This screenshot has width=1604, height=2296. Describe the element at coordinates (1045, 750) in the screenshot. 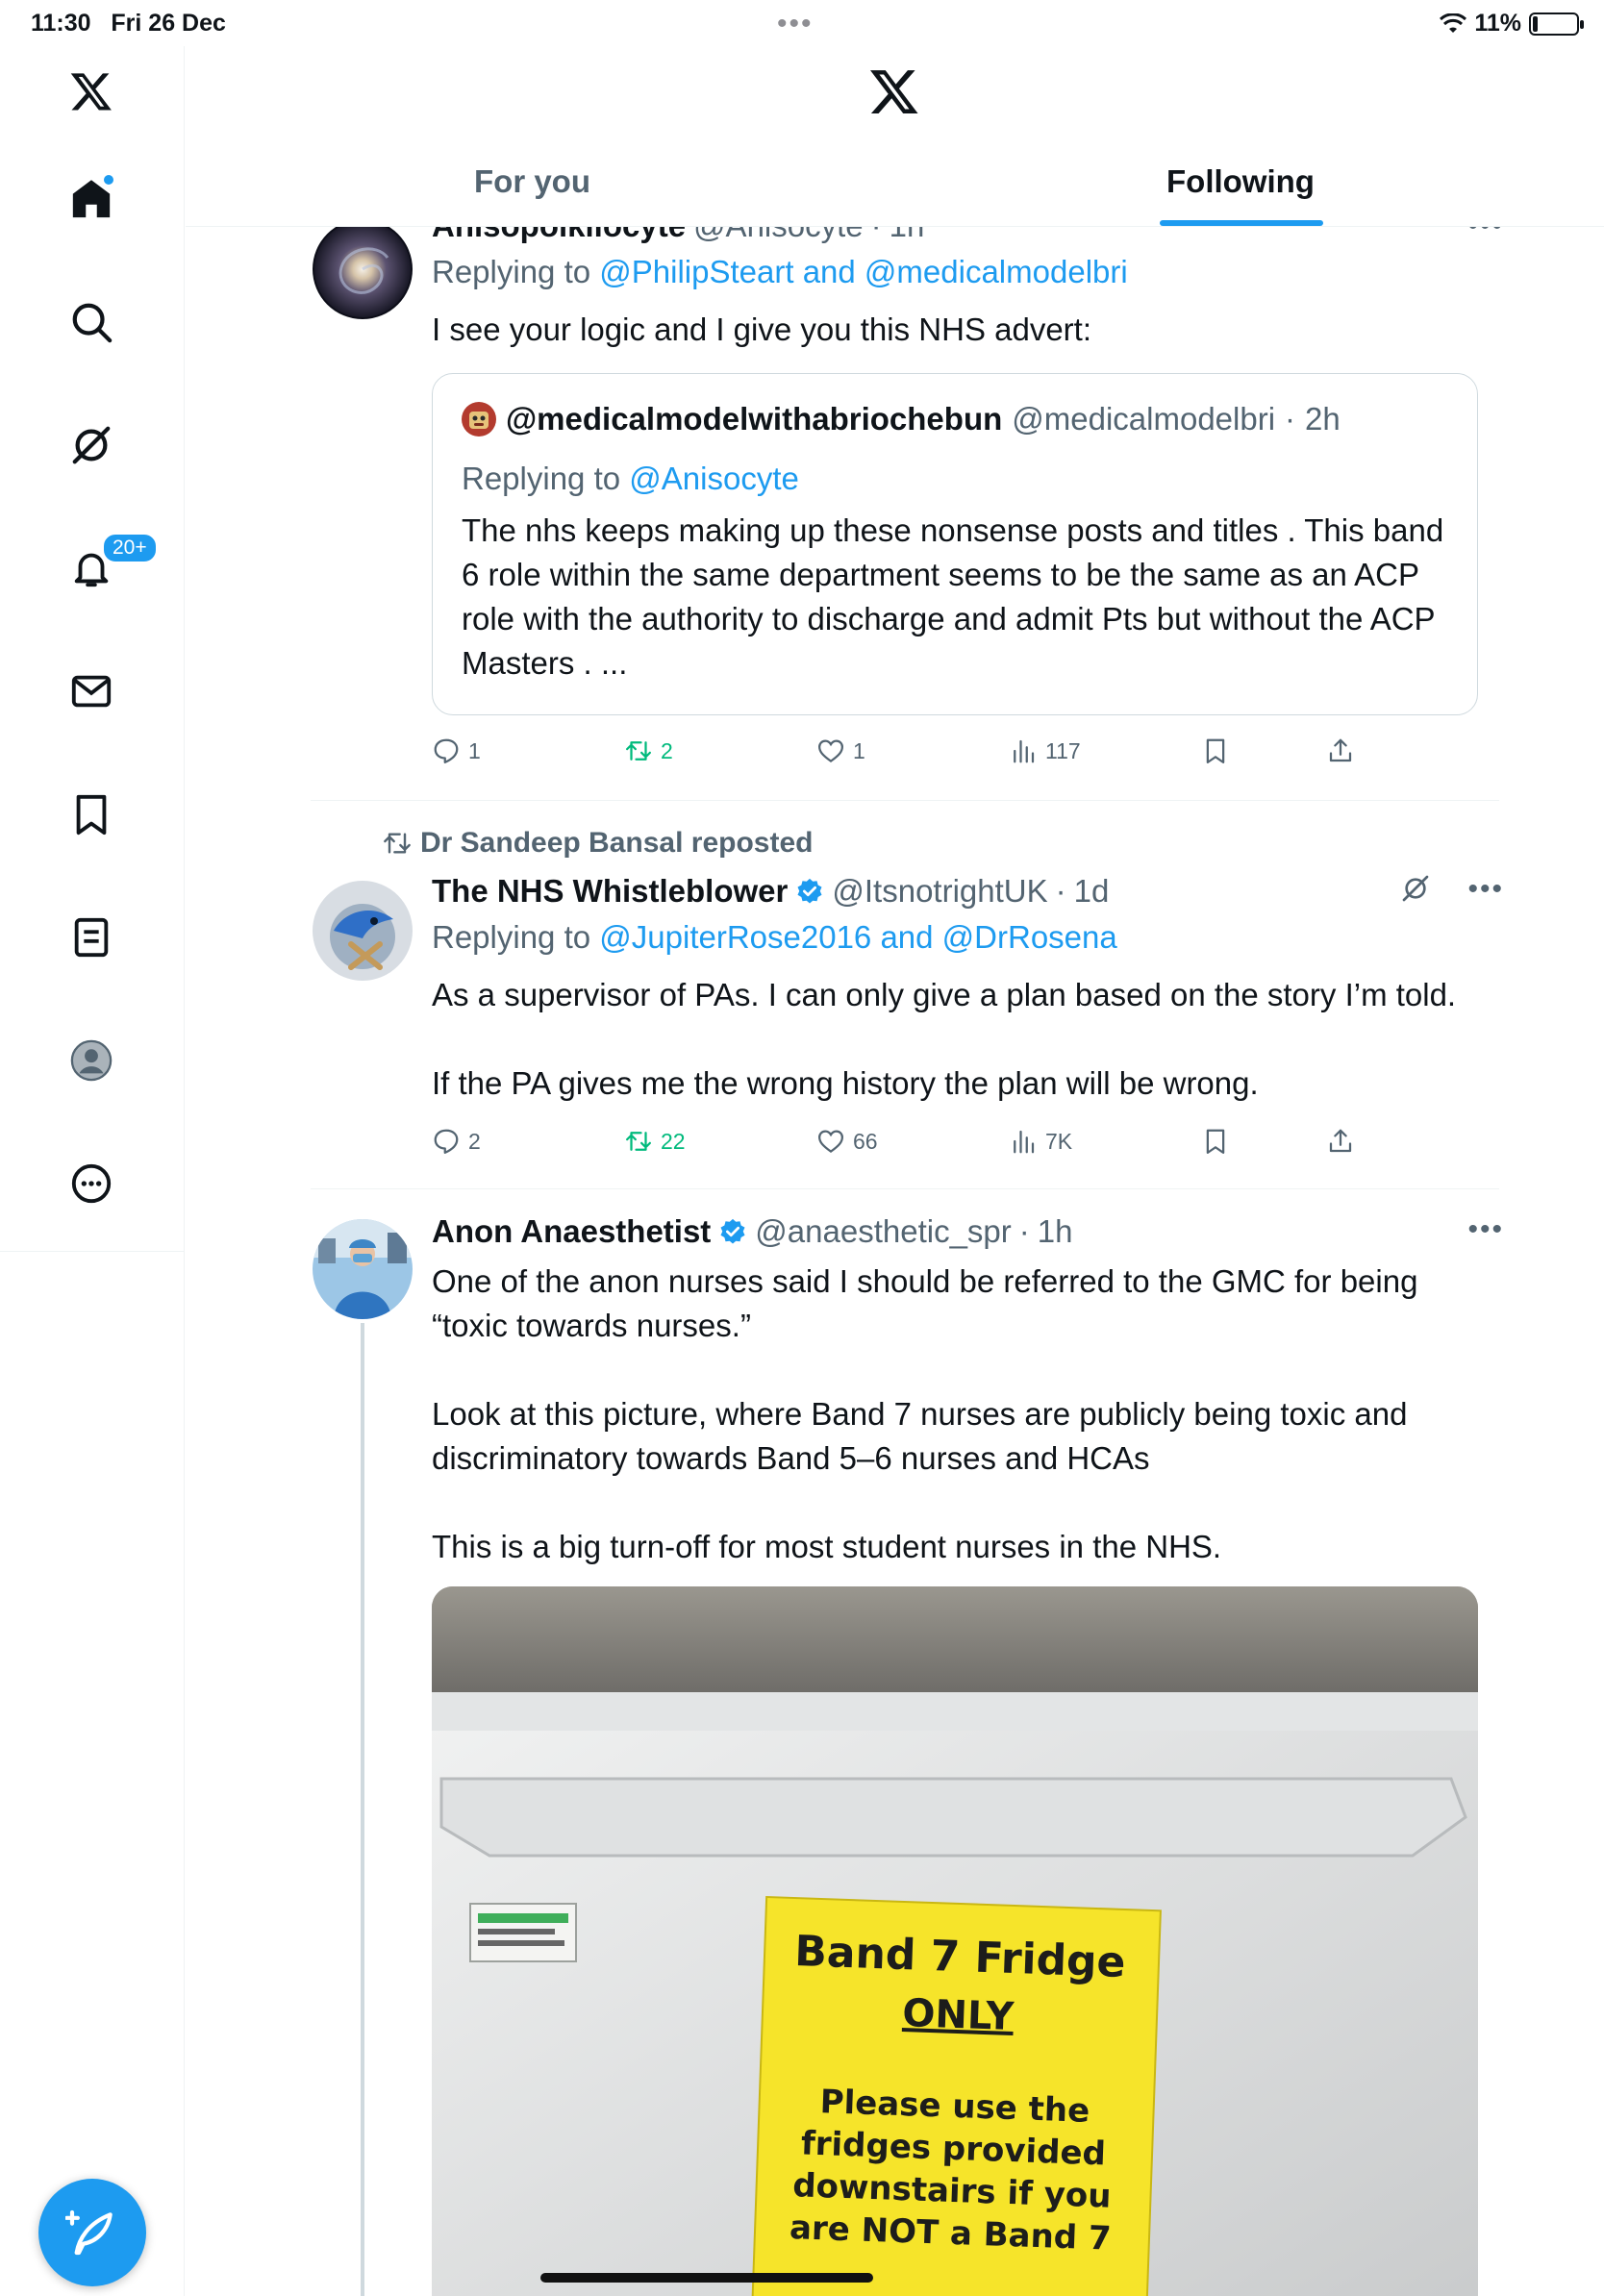

I see `views-button: 117` at that location.